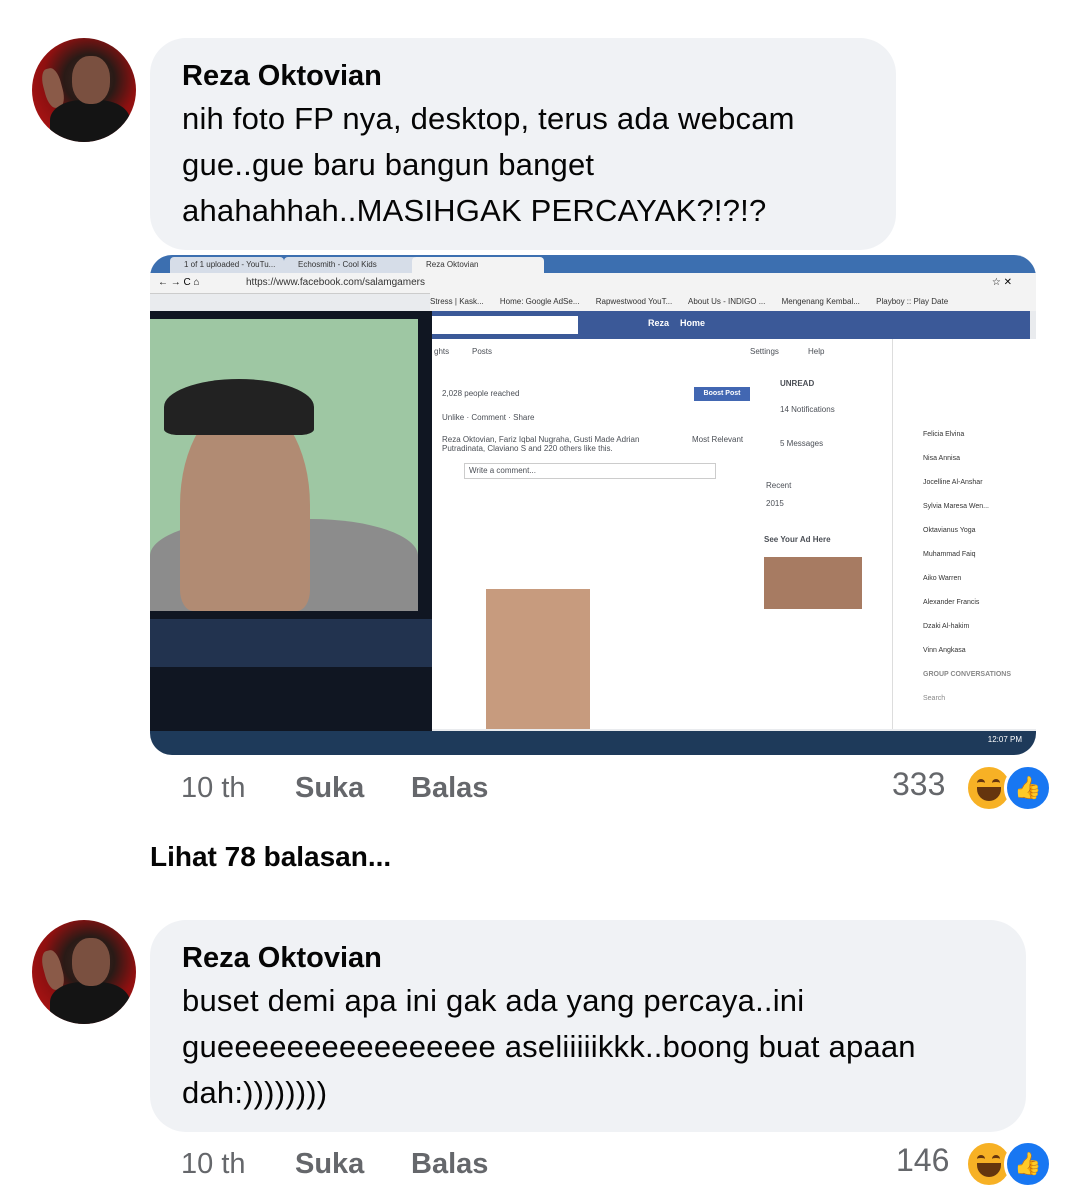 This screenshot has width=1069, height=1200. What do you see at coordinates (964, 555) in the screenshot?
I see `chat-contact: Muhammad Faiq` at bounding box center [964, 555].